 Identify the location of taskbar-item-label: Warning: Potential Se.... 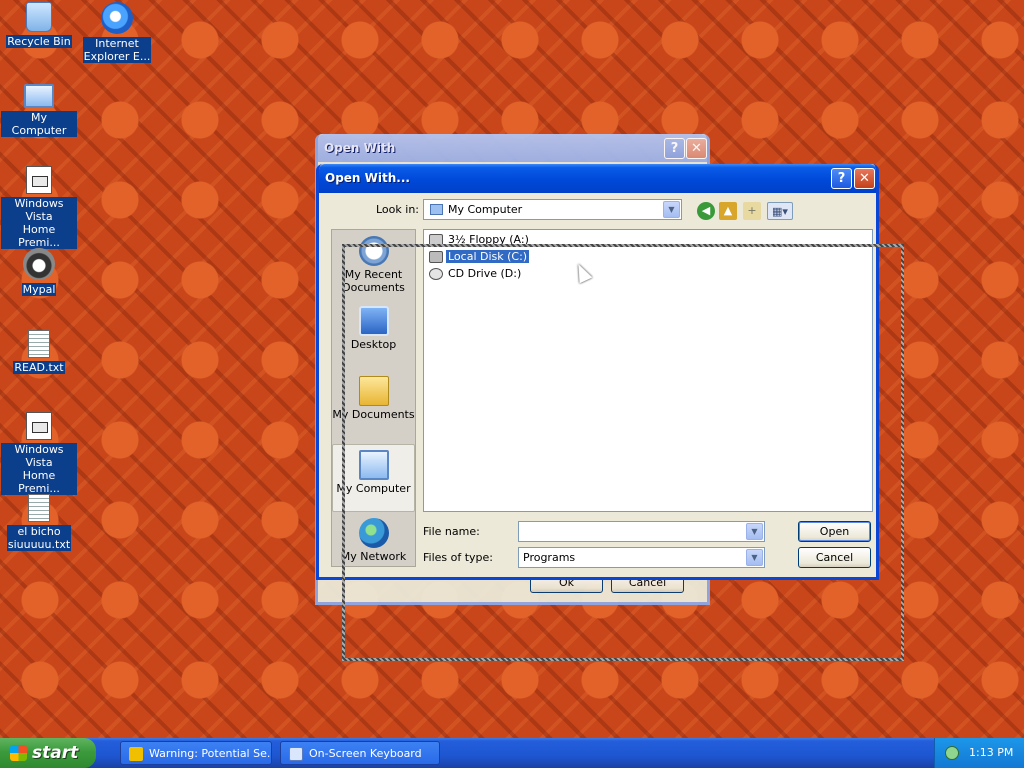
(210, 753).